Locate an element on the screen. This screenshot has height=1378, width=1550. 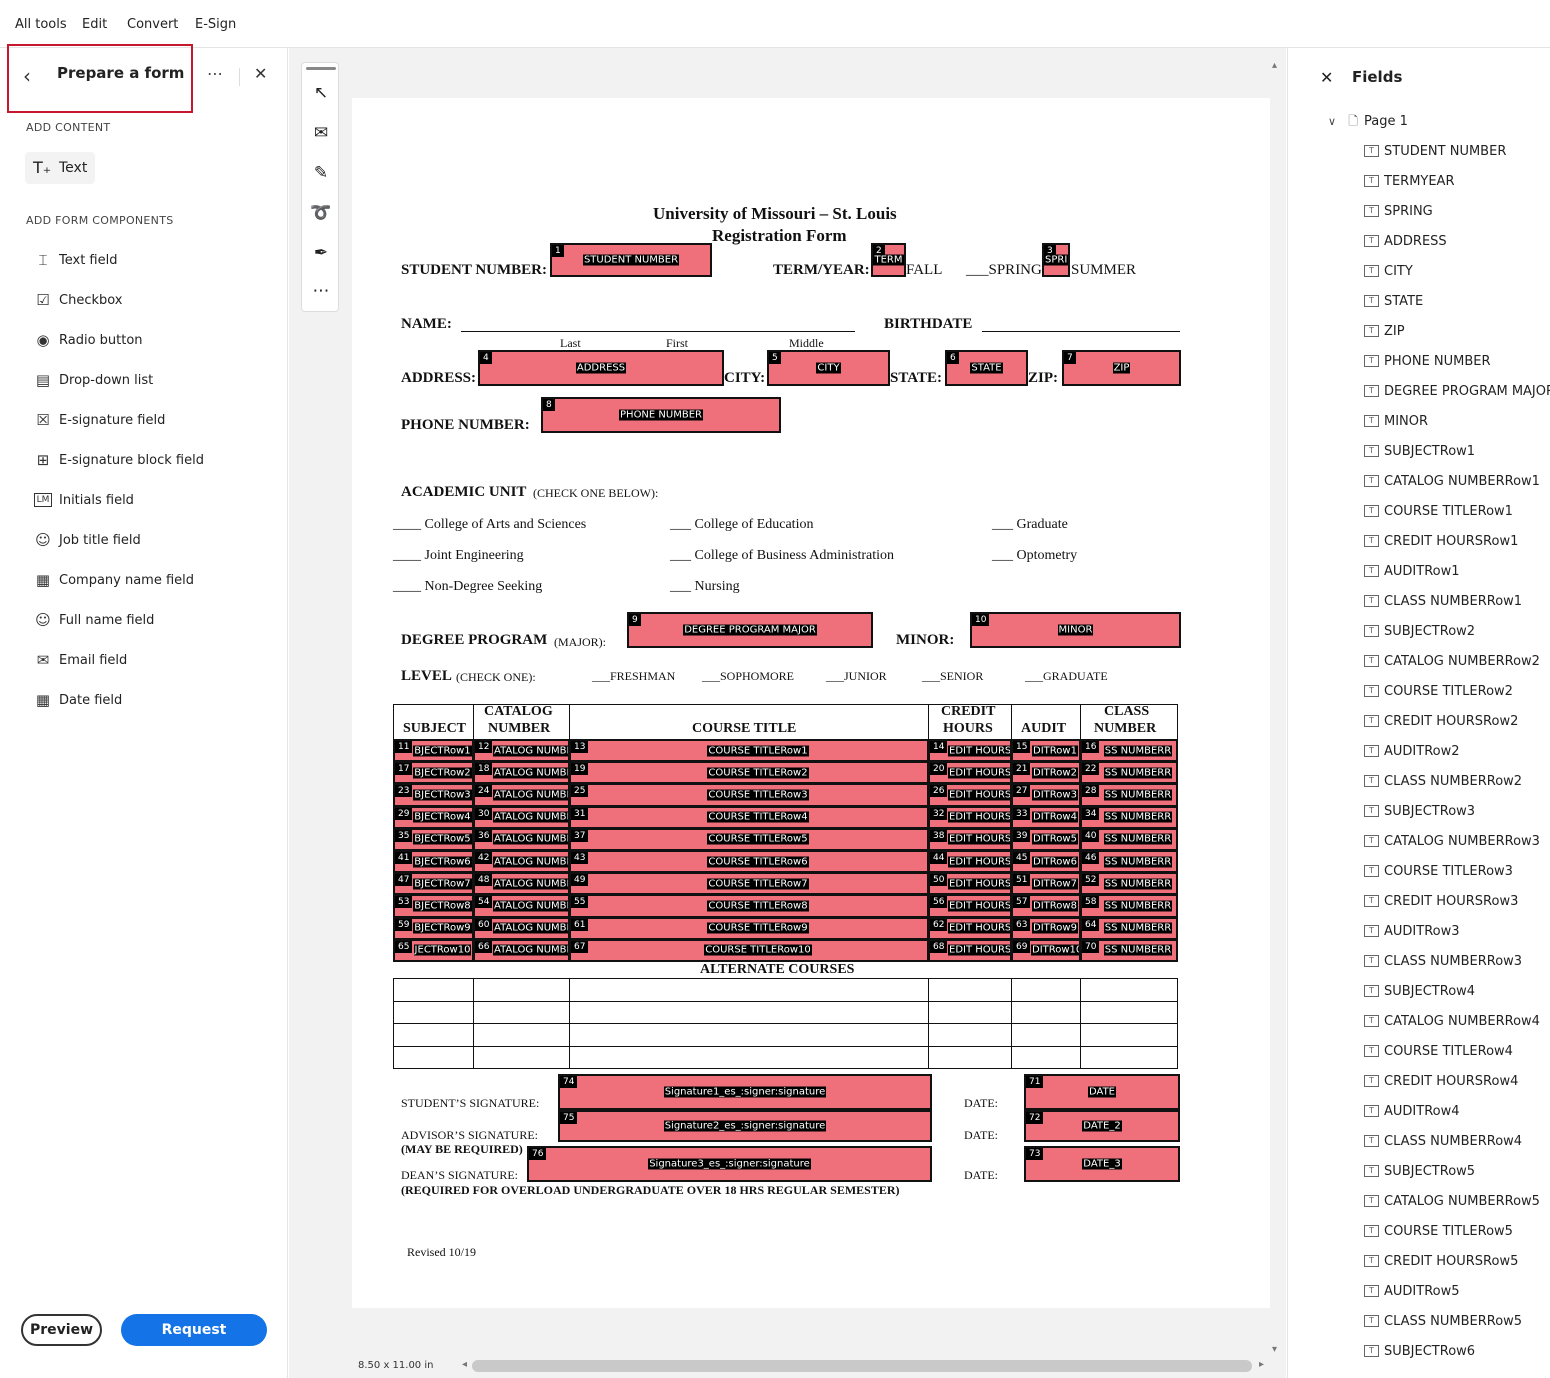
advisor-signature-field: 75 Signature2_es_:signer:signature is located at coordinates (745, 1126).